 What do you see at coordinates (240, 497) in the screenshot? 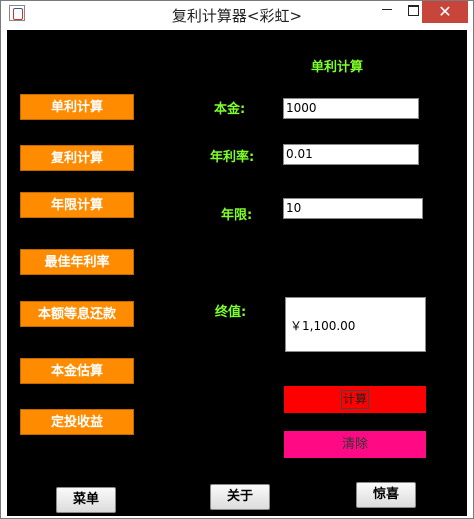
I see `about-button: 关于` at bounding box center [240, 497].